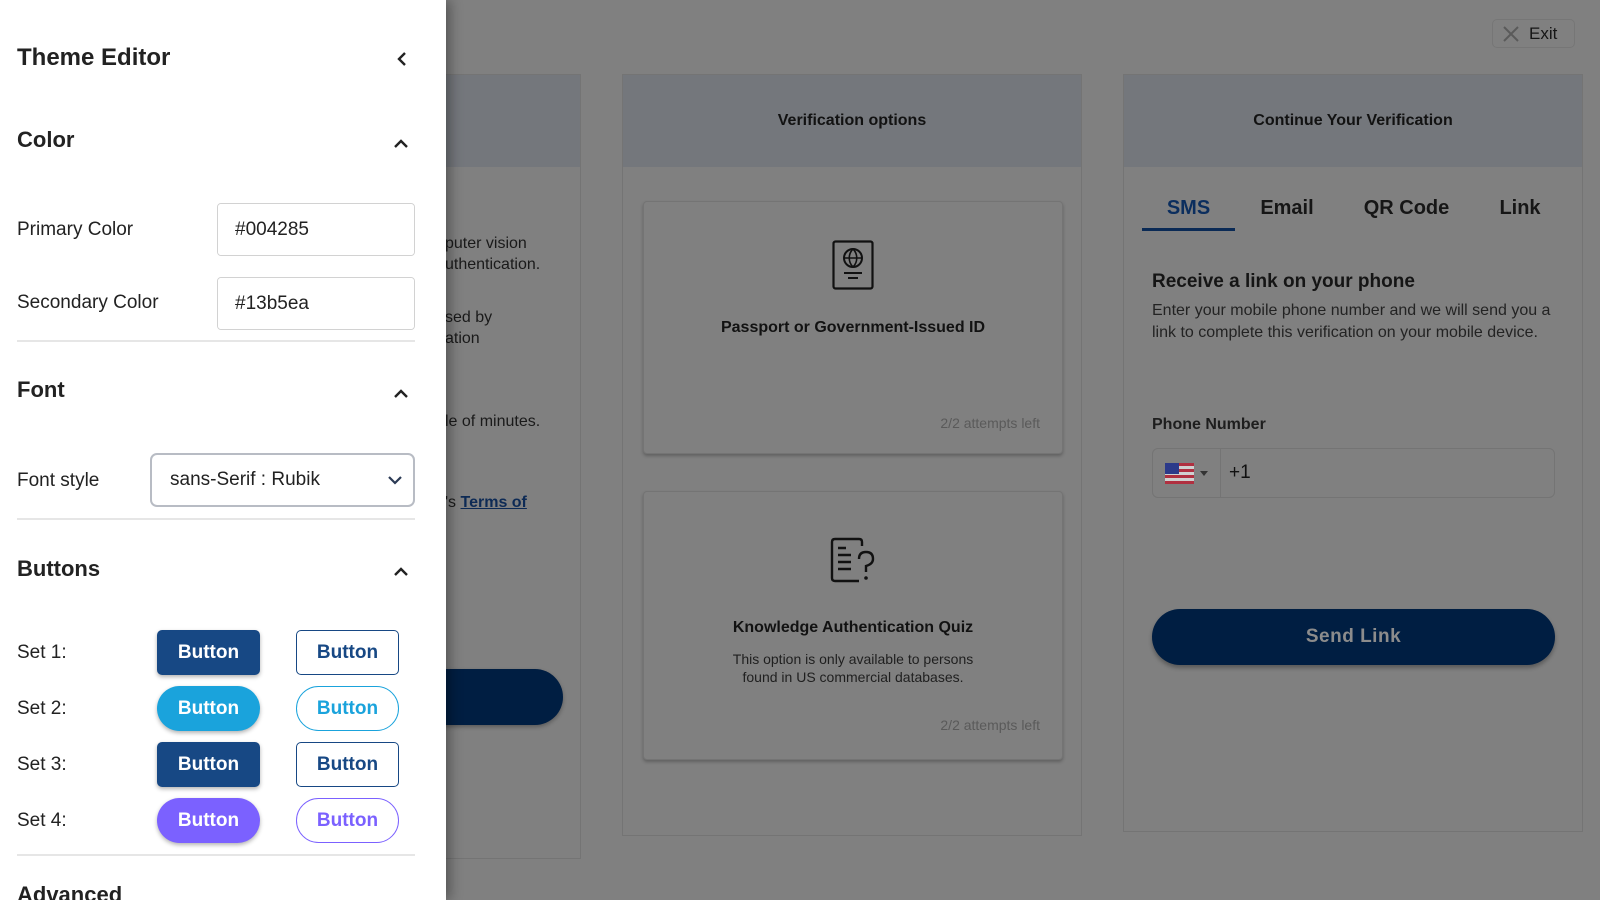  I want to click on set2-solid-button: Button, so click(208, 708).